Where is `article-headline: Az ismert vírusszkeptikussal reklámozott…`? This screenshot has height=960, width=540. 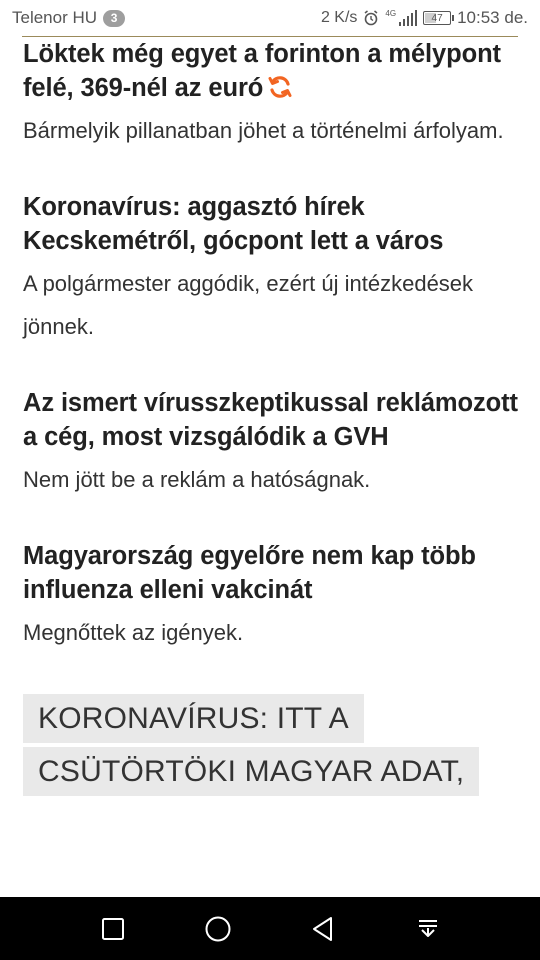 article-headline: Az ismert vírusszkeptikussal reklámozott… is located at coordinates (273, 420).